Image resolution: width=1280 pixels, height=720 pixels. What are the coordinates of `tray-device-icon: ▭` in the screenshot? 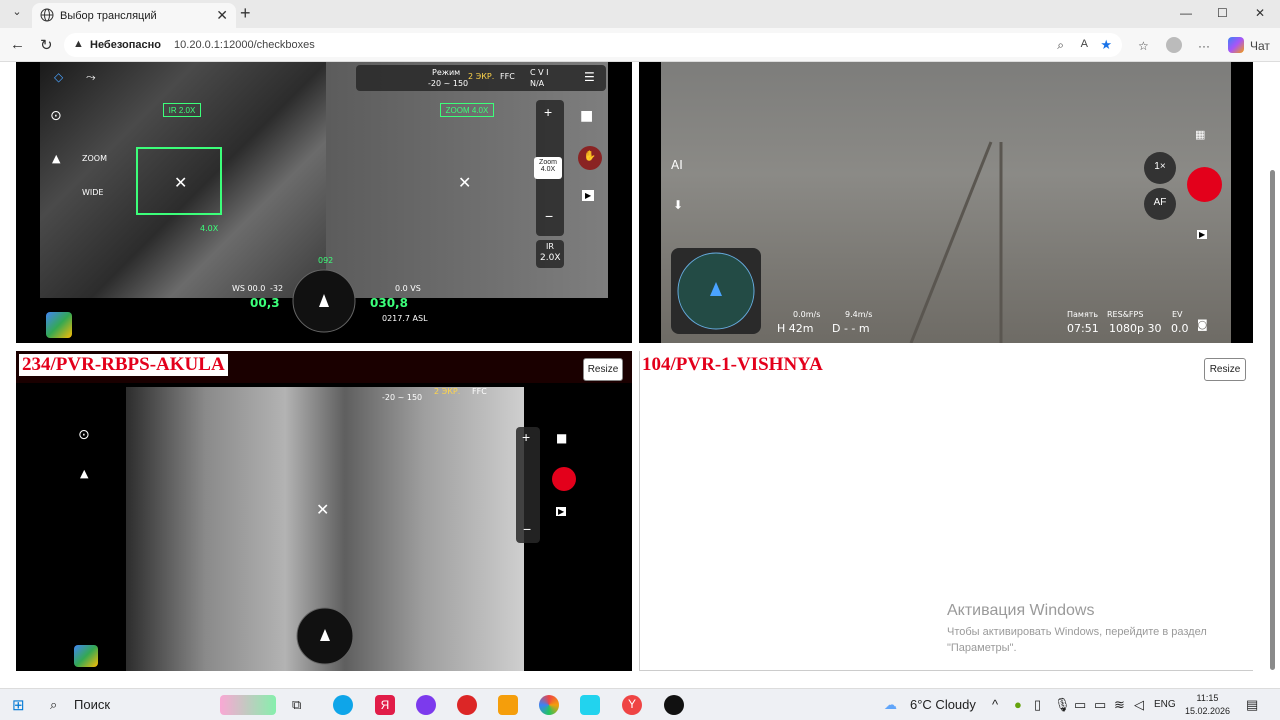 It's located at (1080, 705).